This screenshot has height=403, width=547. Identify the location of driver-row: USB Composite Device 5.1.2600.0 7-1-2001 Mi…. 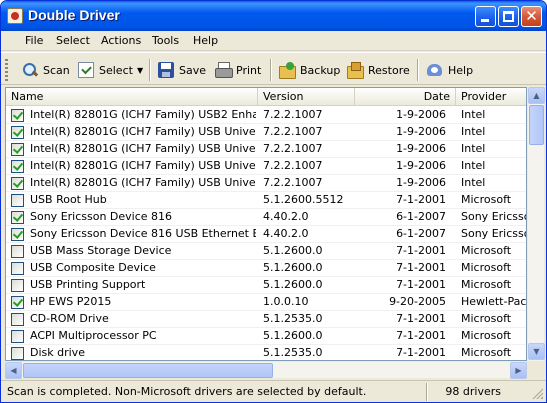
(266, 268).